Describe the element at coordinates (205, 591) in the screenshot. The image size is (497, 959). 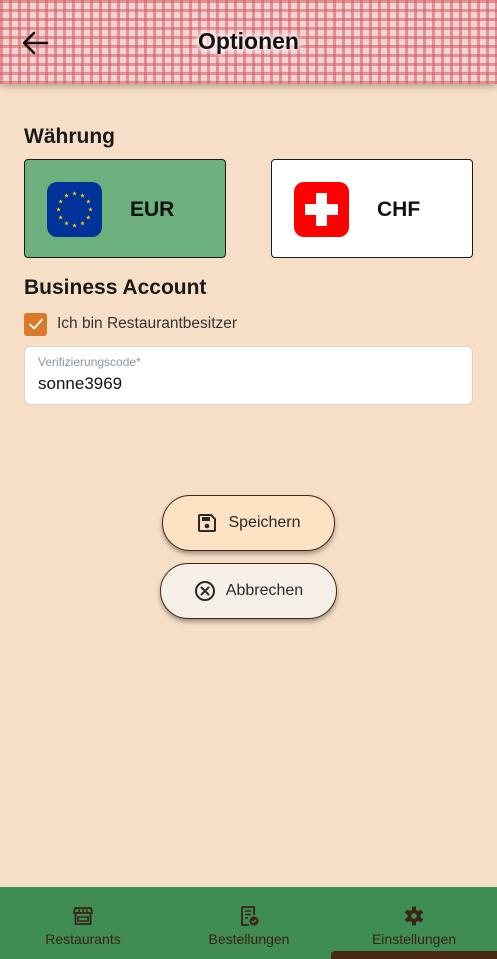
I see `x-circle-icon` at that location.